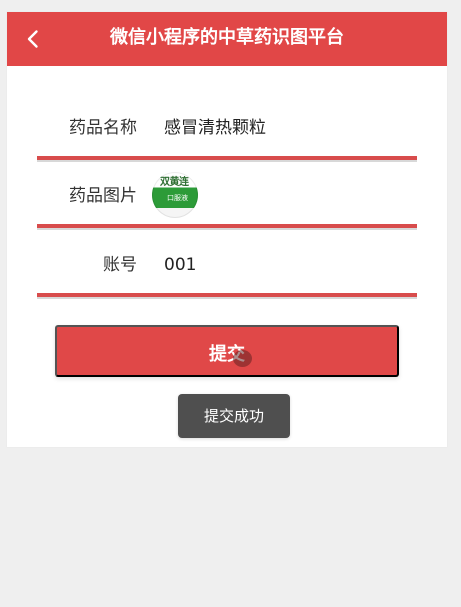 The width and height of the screenshot is (461, 607). Describe the element at coordinates (242, 358) in the screenshot. I see `press-shadow` at that location.